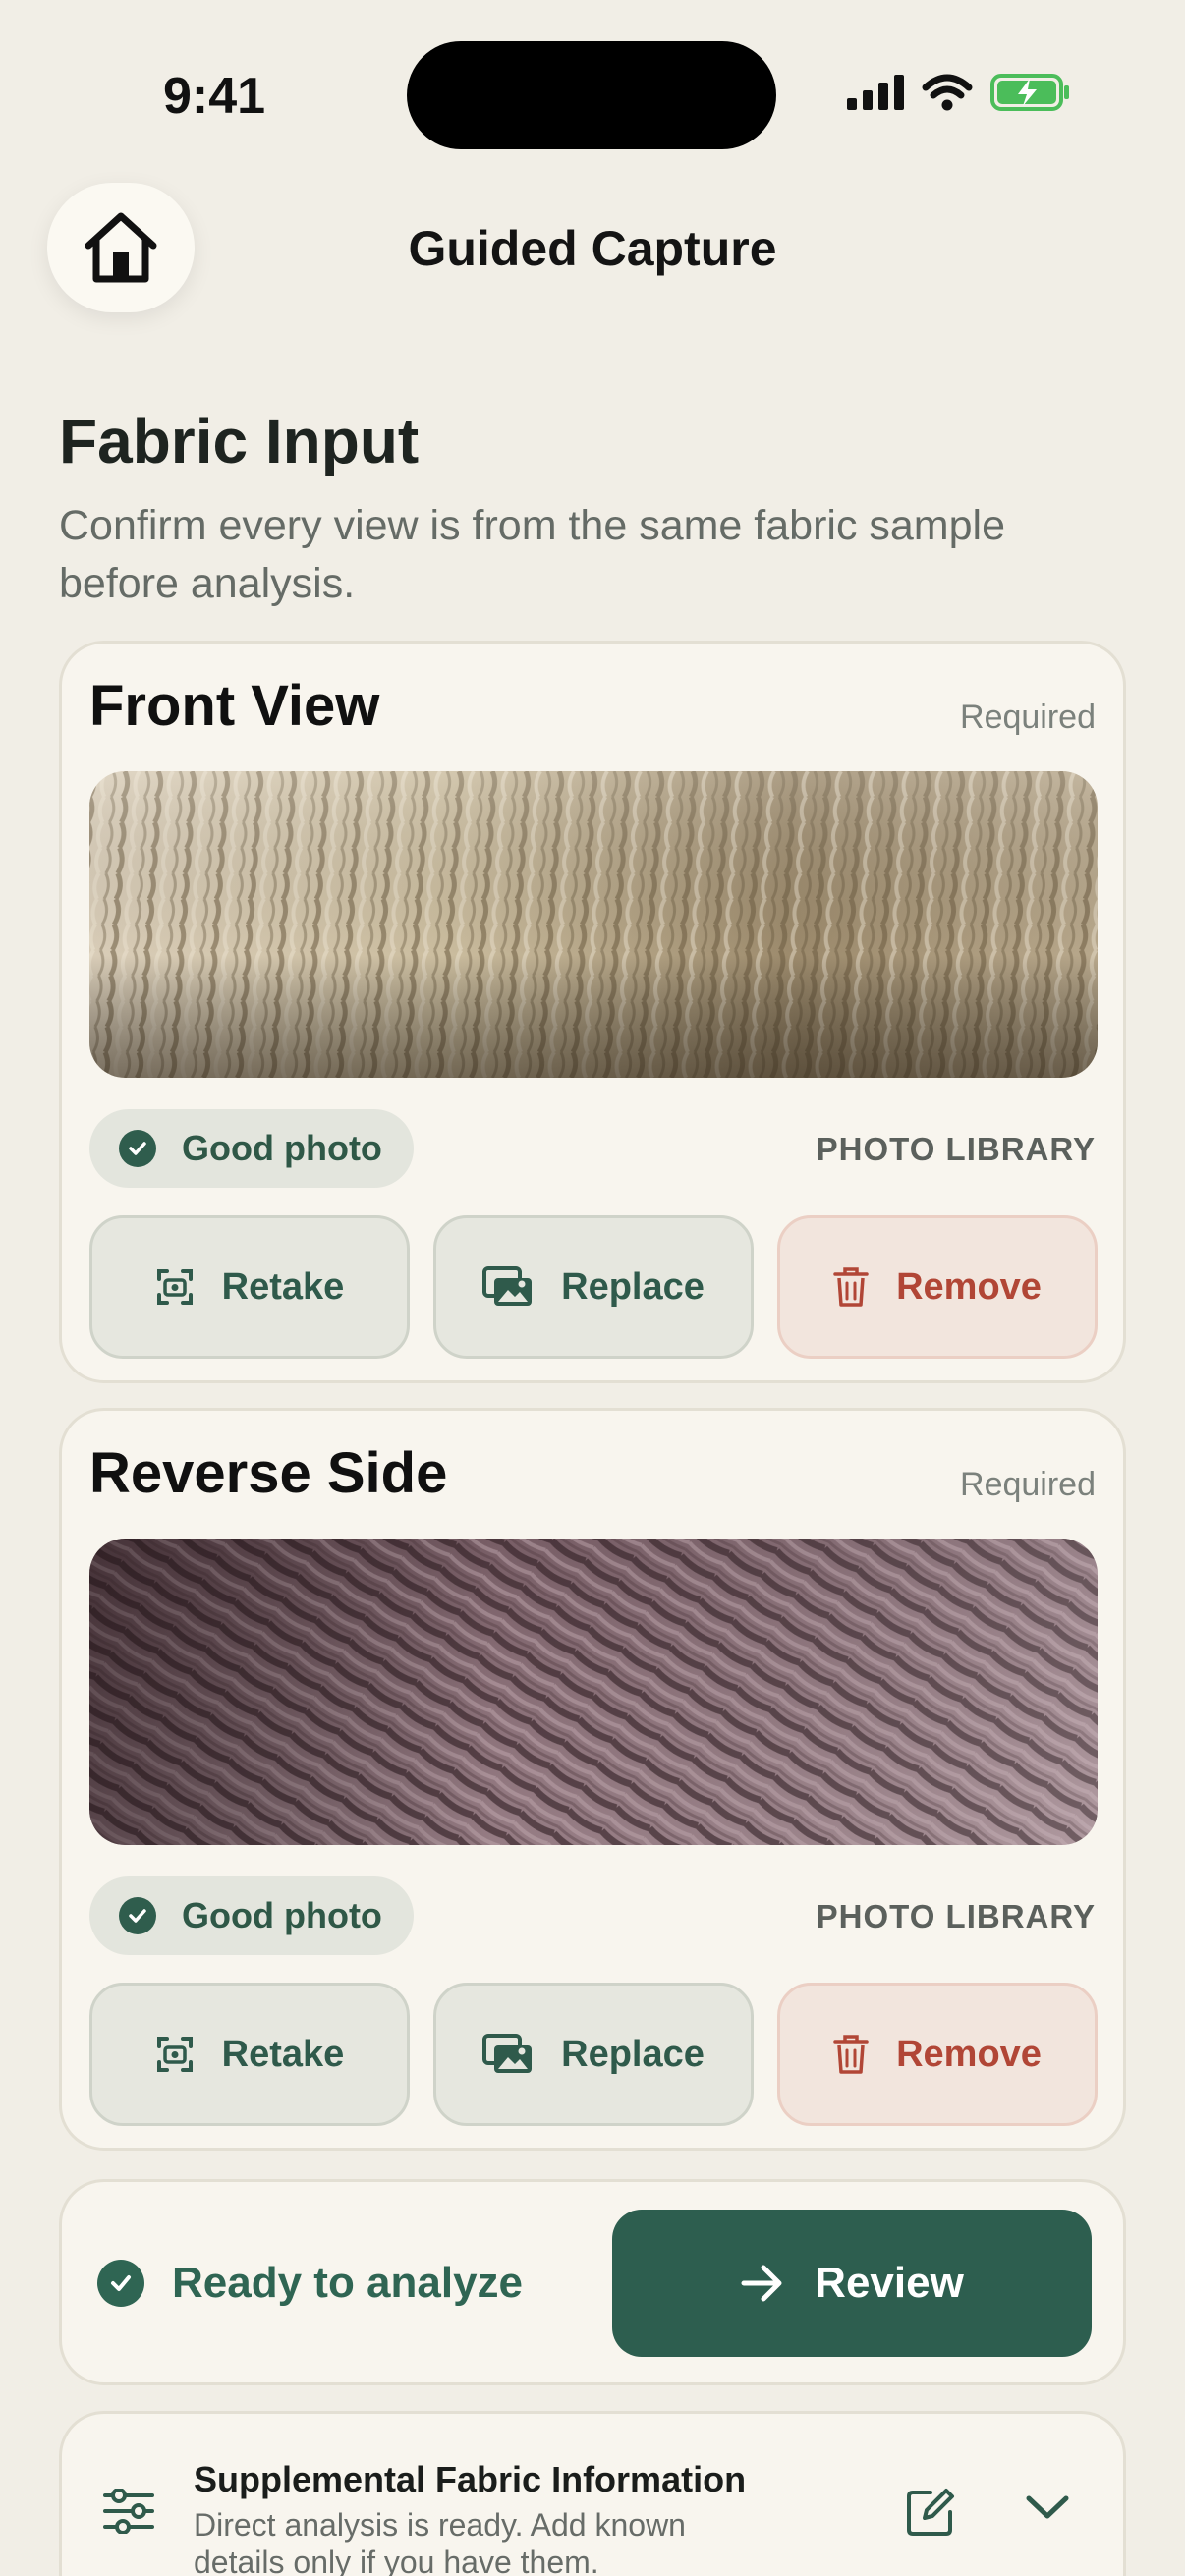  What do you see at coordinates (761, 2283) in the screenshot?
I see `arrow-right-icon` at bounding box center [761, 2283].